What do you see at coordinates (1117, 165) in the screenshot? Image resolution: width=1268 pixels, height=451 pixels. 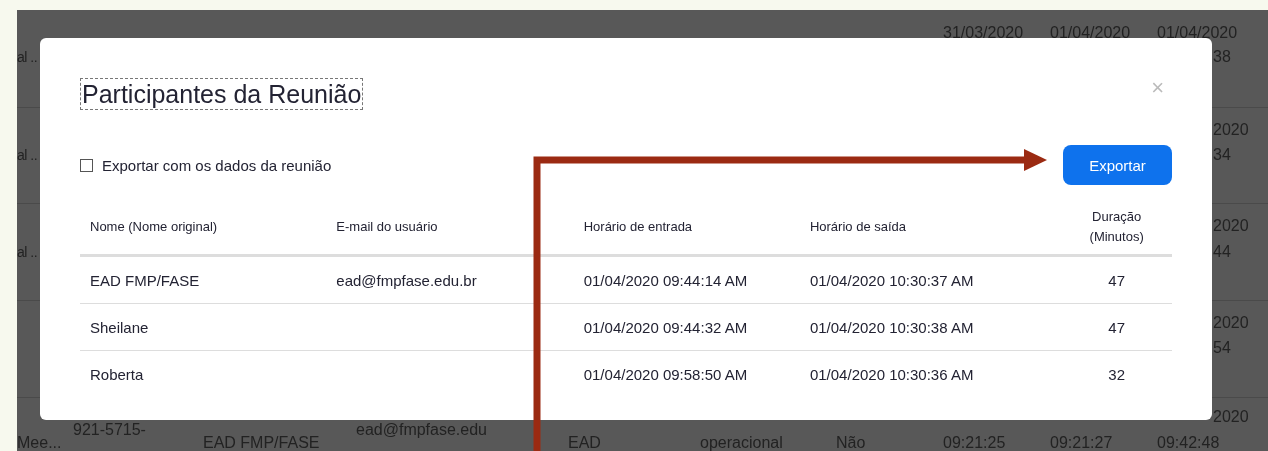 I see `export-button: Exportar` at bounding box center [1117, 165].